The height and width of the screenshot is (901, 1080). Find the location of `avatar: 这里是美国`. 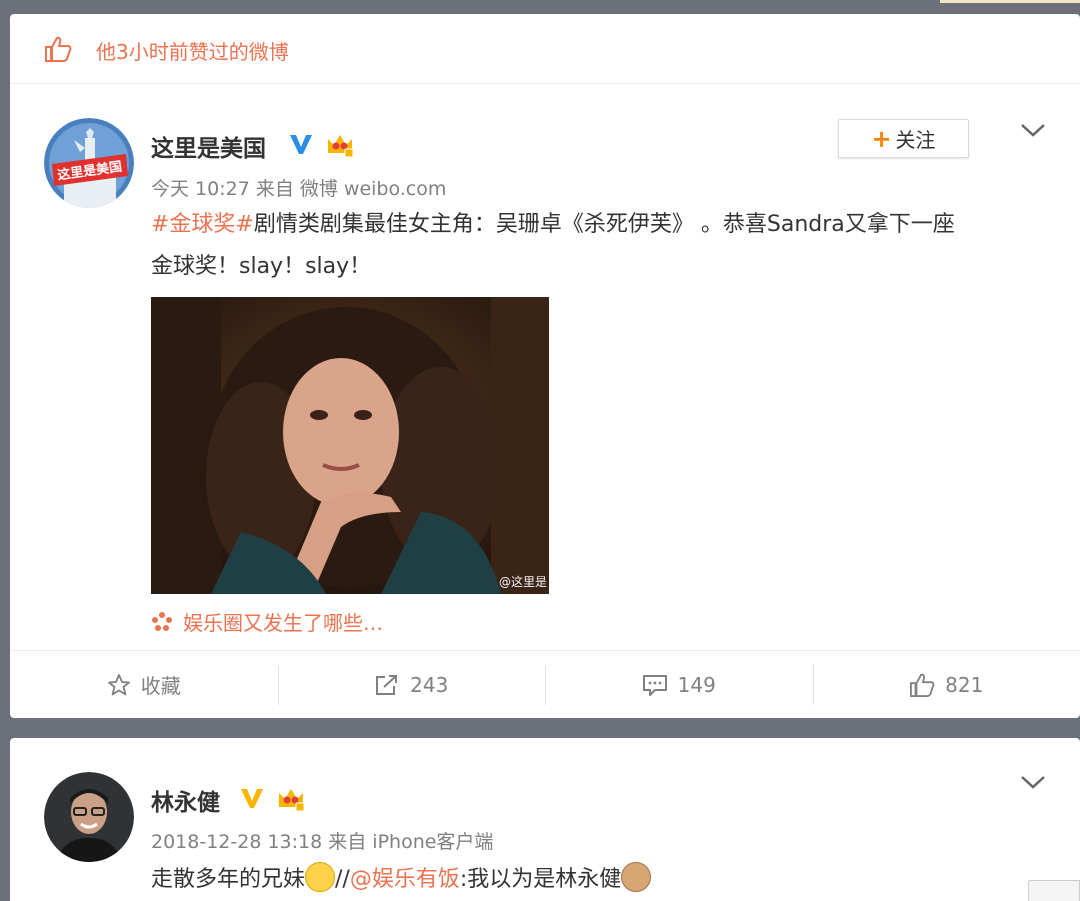

avatar: 这里是美国 is located at coordinates (89, 163).